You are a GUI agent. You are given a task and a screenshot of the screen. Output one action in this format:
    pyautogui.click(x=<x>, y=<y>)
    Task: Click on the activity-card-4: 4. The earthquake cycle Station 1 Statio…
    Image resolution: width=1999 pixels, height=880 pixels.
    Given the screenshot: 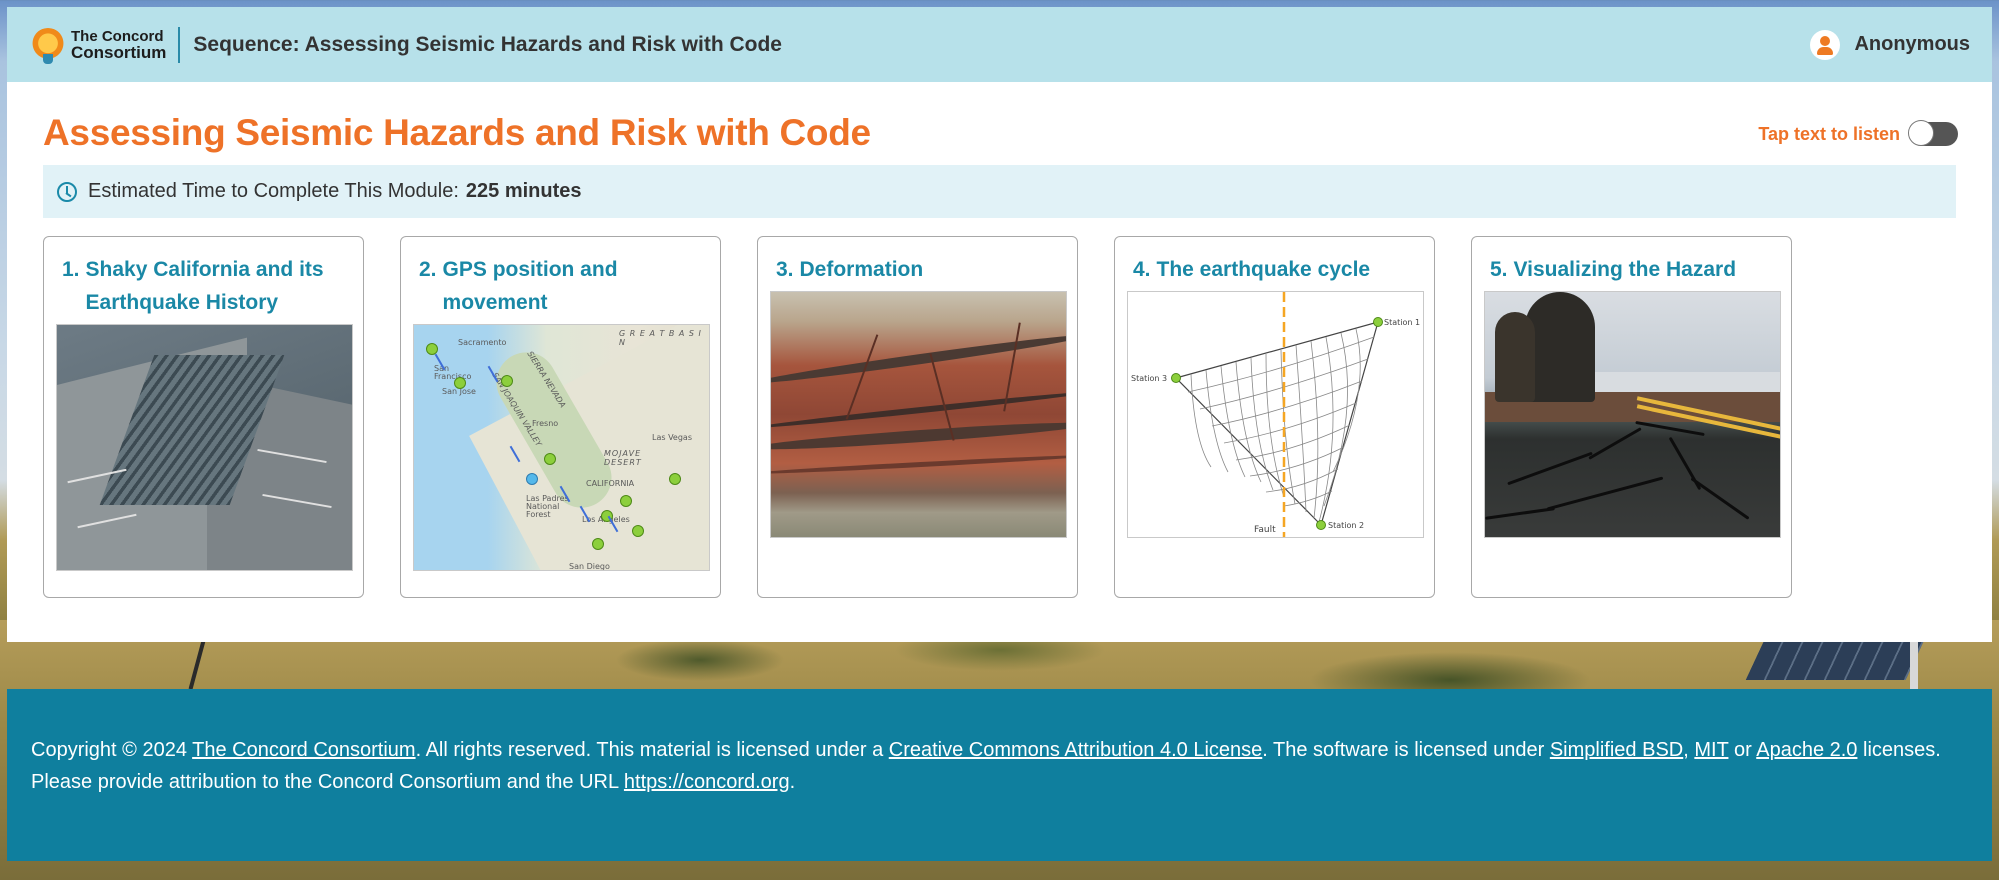 What is the action you would take?
    pyautogui.click(x=1274, y=417)
    